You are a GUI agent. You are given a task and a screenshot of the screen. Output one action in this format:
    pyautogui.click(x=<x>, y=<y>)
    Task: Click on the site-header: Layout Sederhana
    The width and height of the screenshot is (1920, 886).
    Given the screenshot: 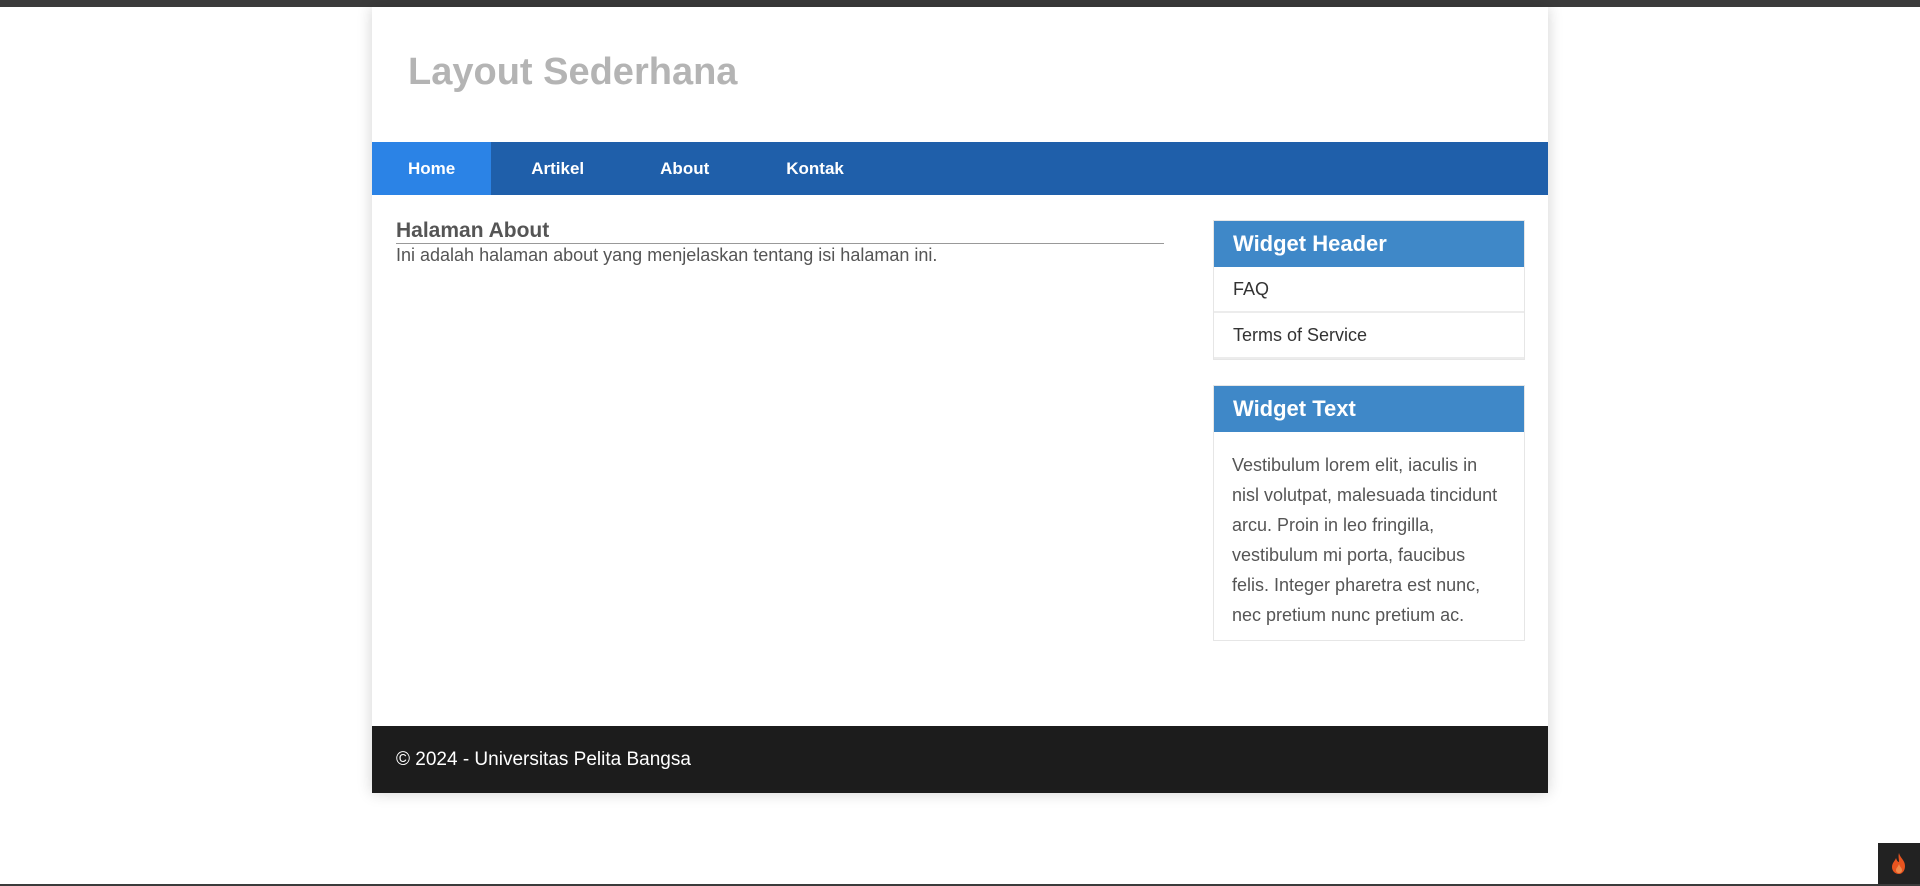 What is the action you would take?
    pyautogui.click(x=960, y=74)
    